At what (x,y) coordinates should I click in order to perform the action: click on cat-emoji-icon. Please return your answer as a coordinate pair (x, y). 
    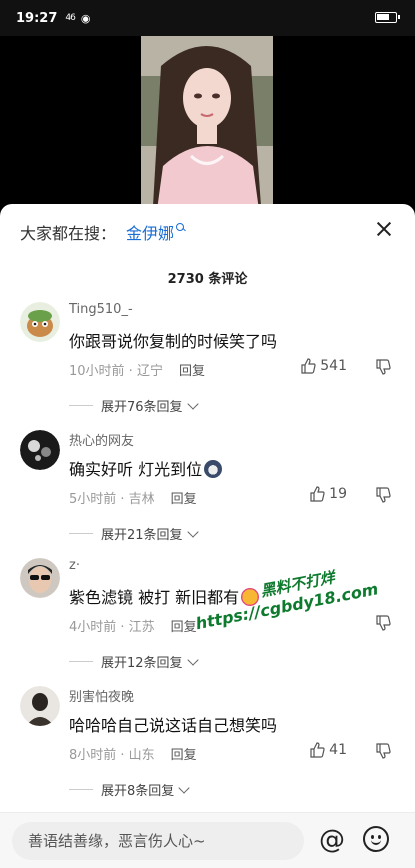
    Looking at the image, I should click on (213, 469).